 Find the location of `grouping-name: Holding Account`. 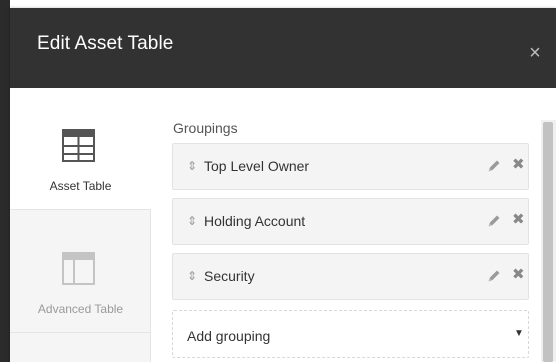

grouping-name: Holding Account is located at coordinates (255, 221).